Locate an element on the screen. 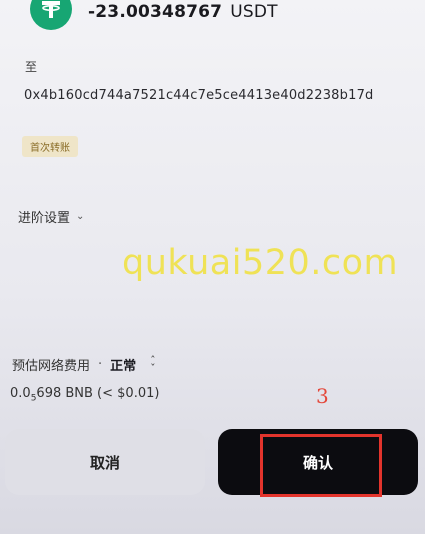 Image resolution: width=425 pixels, height=534 pixels. transaction-header: -23.00348767 USDT is located at coordinates (154, 15).